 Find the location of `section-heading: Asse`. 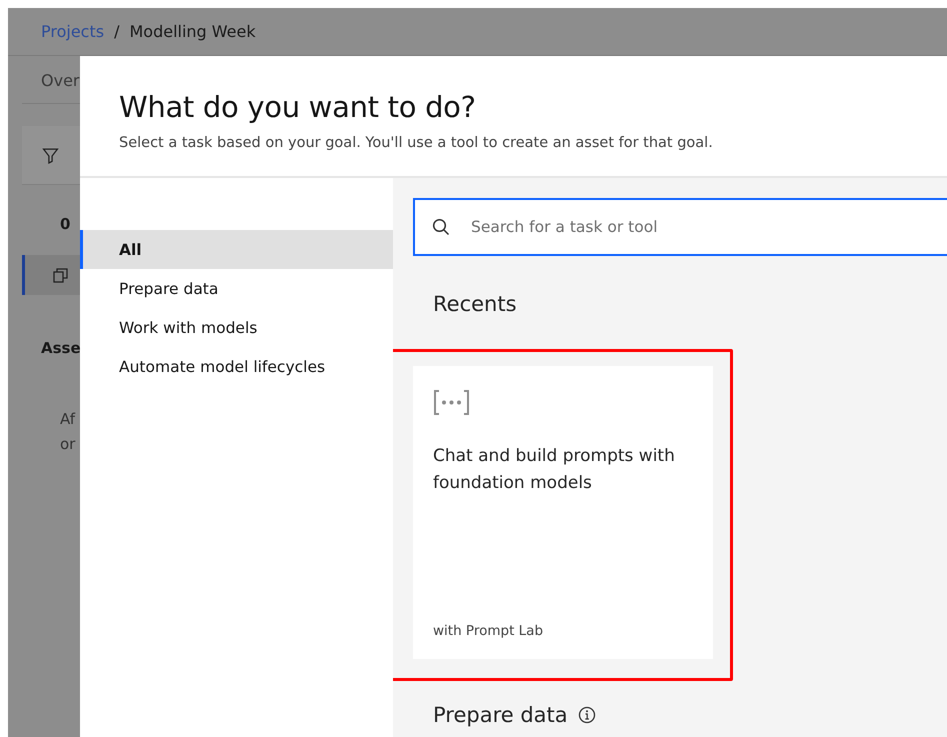

section-heading: Asse is located at coordinates (61, 348).